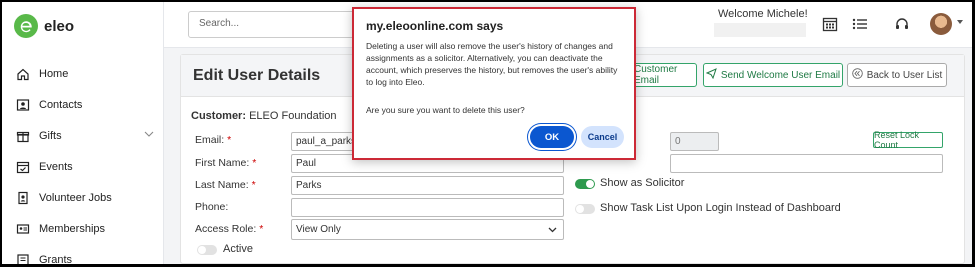  Describe the element at coordinates (83, 254) in the screenshot. I see `sidebar-item-grants: Grants` at that location.